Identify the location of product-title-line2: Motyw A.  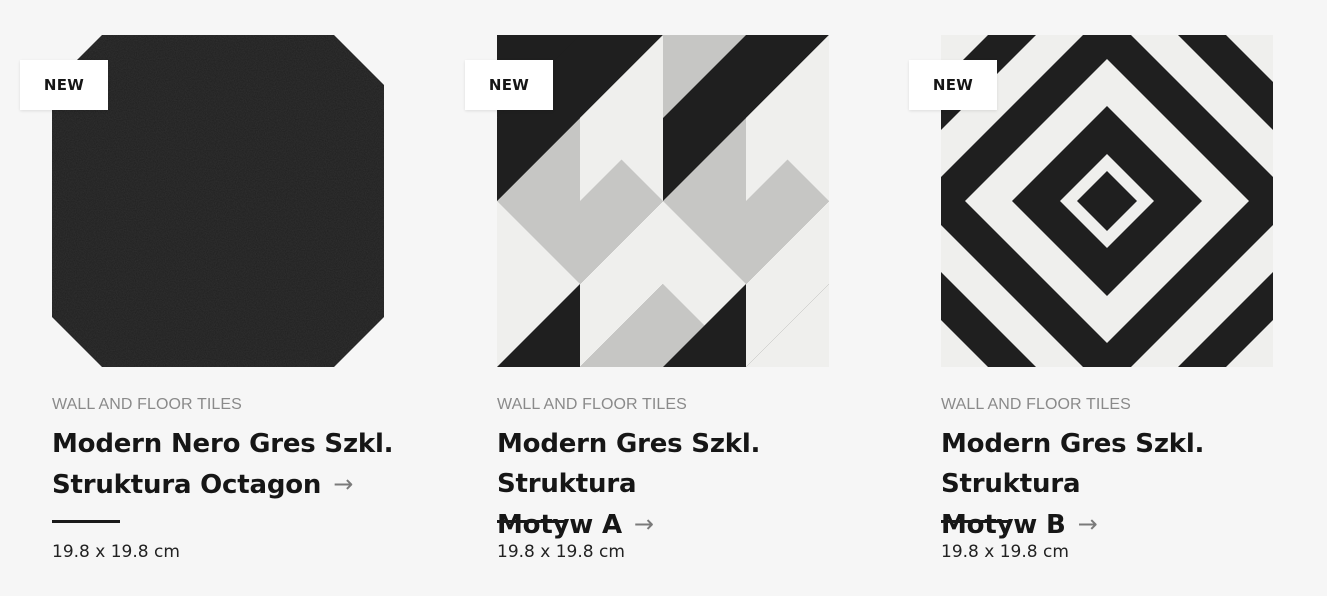
(559, 525).